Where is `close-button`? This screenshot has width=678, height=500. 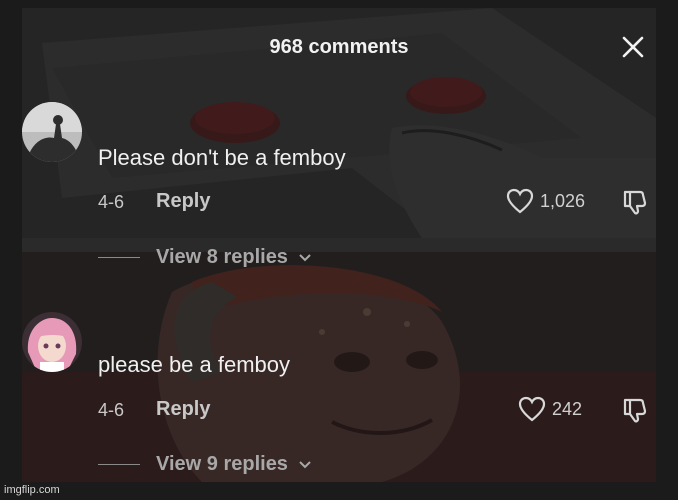
close-button is located at coordinates (633, 47).